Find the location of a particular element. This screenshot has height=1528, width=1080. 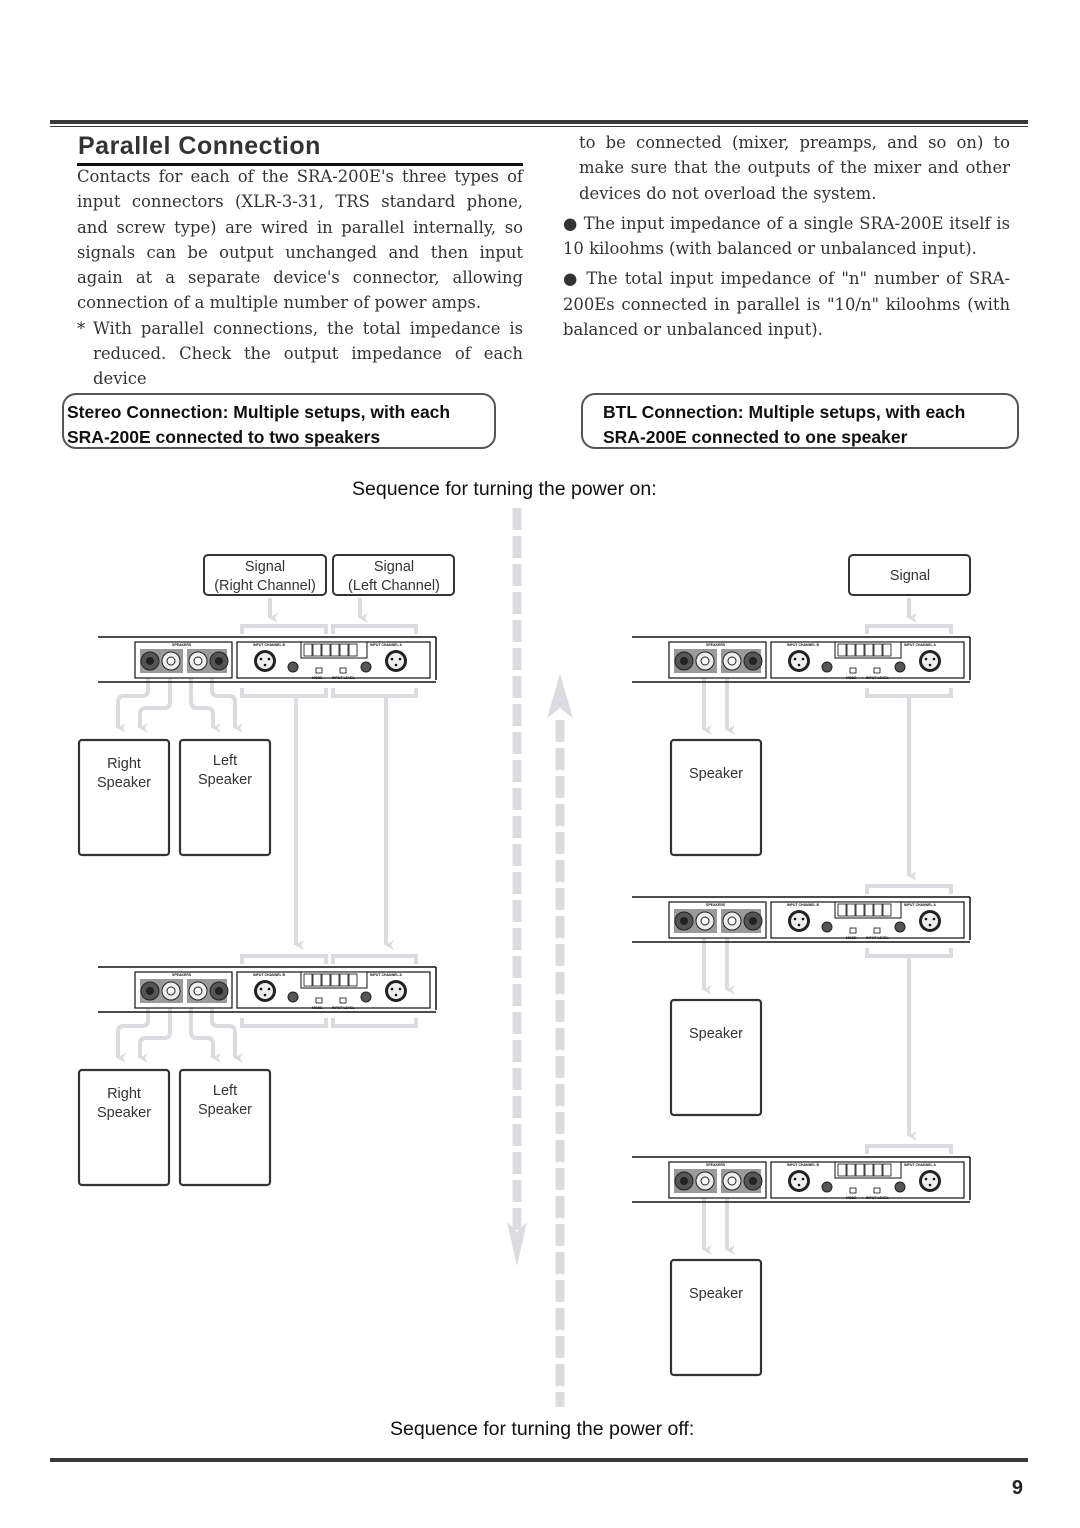

page-number: 9 is located at coordinates (1017, 1488).